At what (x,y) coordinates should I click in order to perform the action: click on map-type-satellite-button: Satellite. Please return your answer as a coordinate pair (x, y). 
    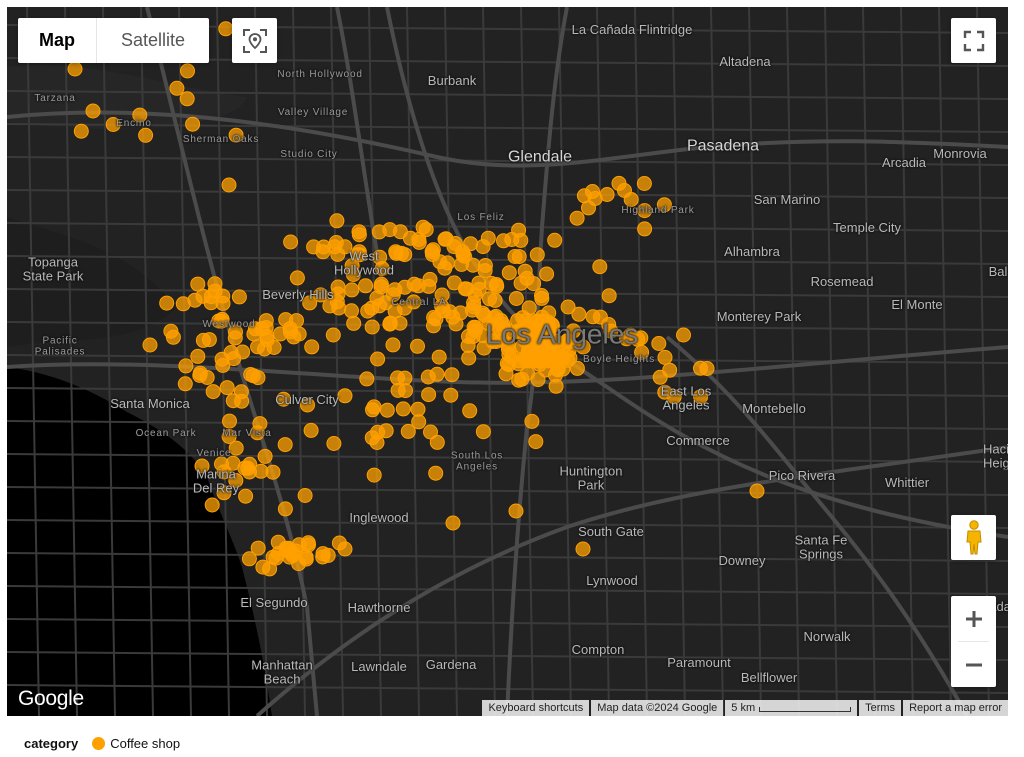
    Looking at the image, I should click on (153, 40).